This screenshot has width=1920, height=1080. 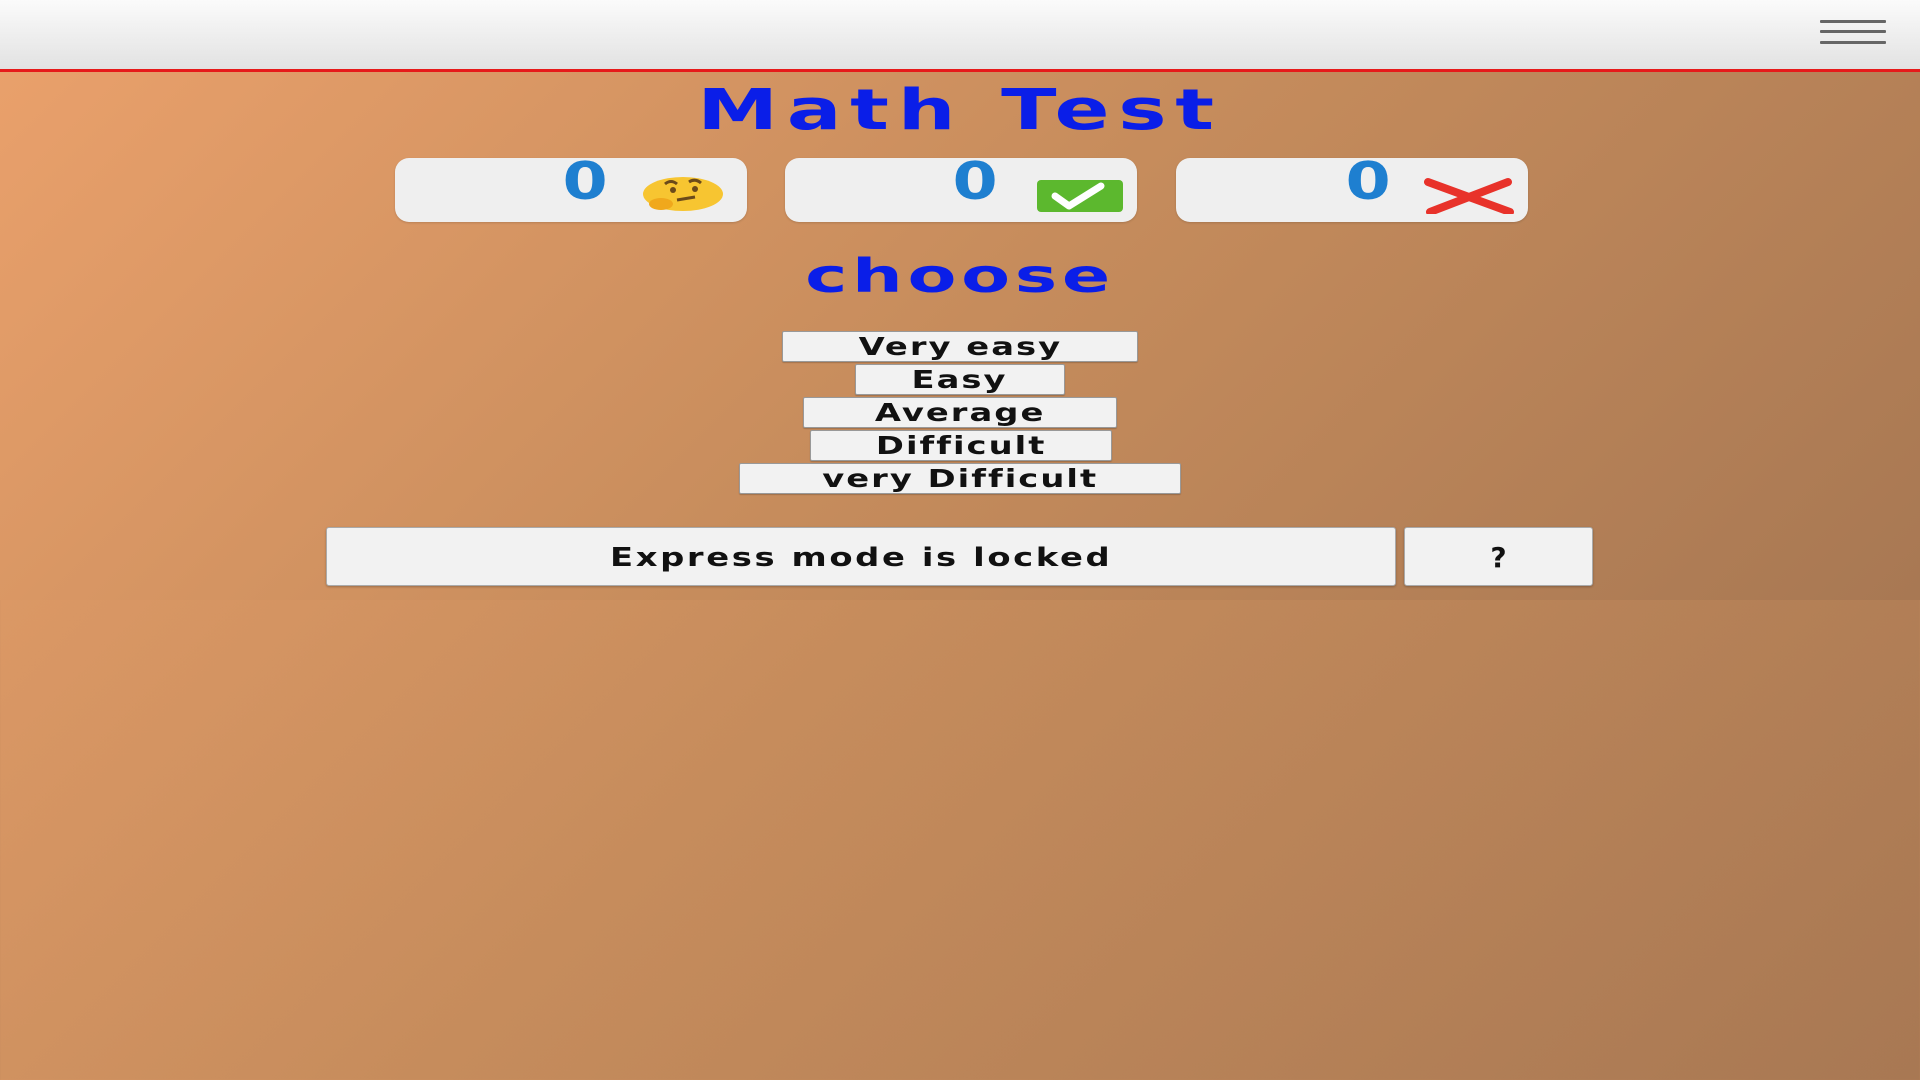 I want to click on score-box-correct: 0, so click(x=961, y=187).